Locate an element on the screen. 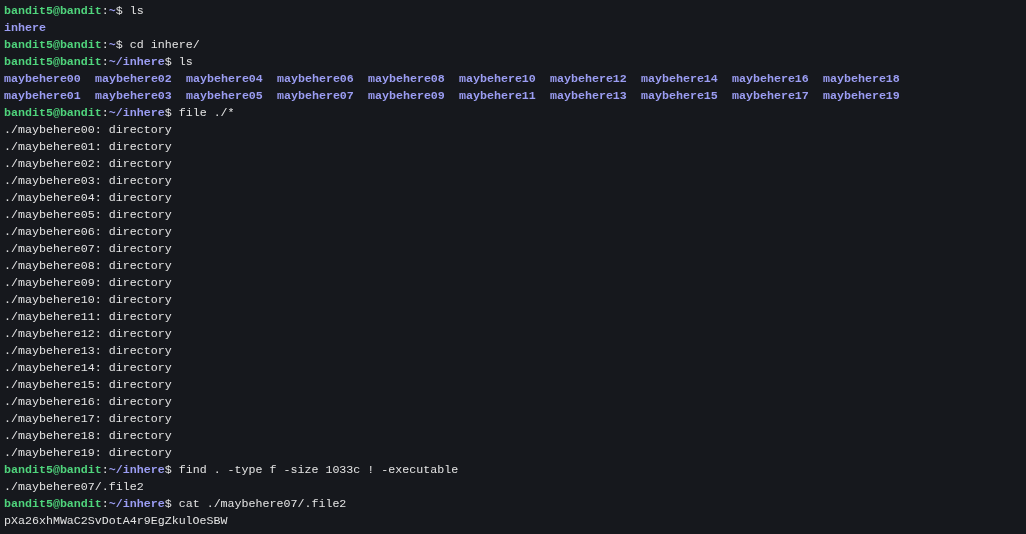 Image resolution: width=1026 pixels, height=534 pixels. output-text: ./maybehere07/.file2 is located at coordinates (74, 487).